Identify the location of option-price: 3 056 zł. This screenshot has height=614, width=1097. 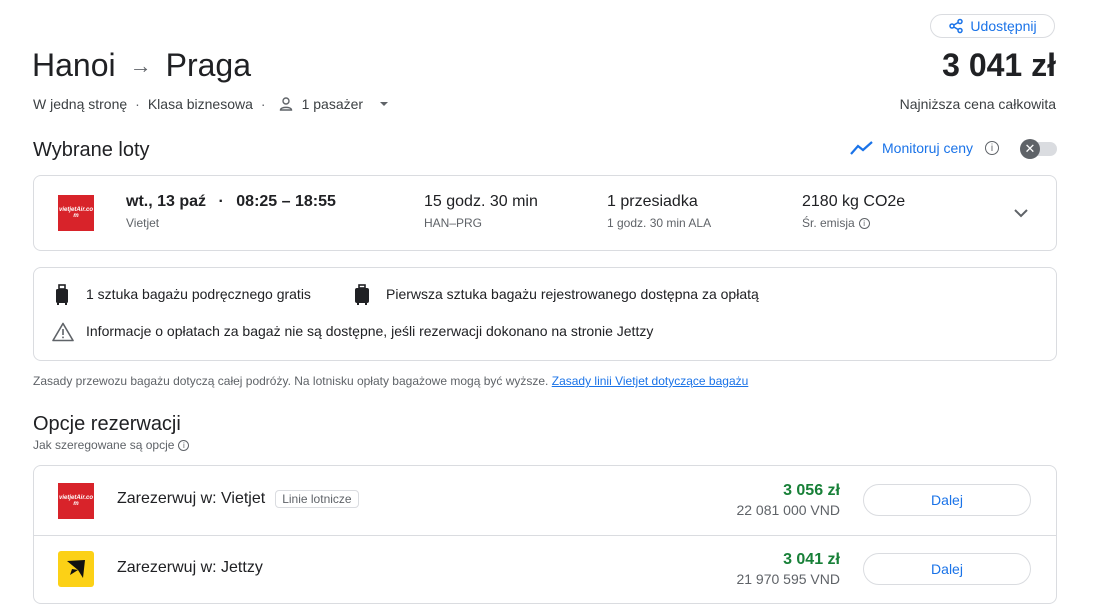
(811, 490).